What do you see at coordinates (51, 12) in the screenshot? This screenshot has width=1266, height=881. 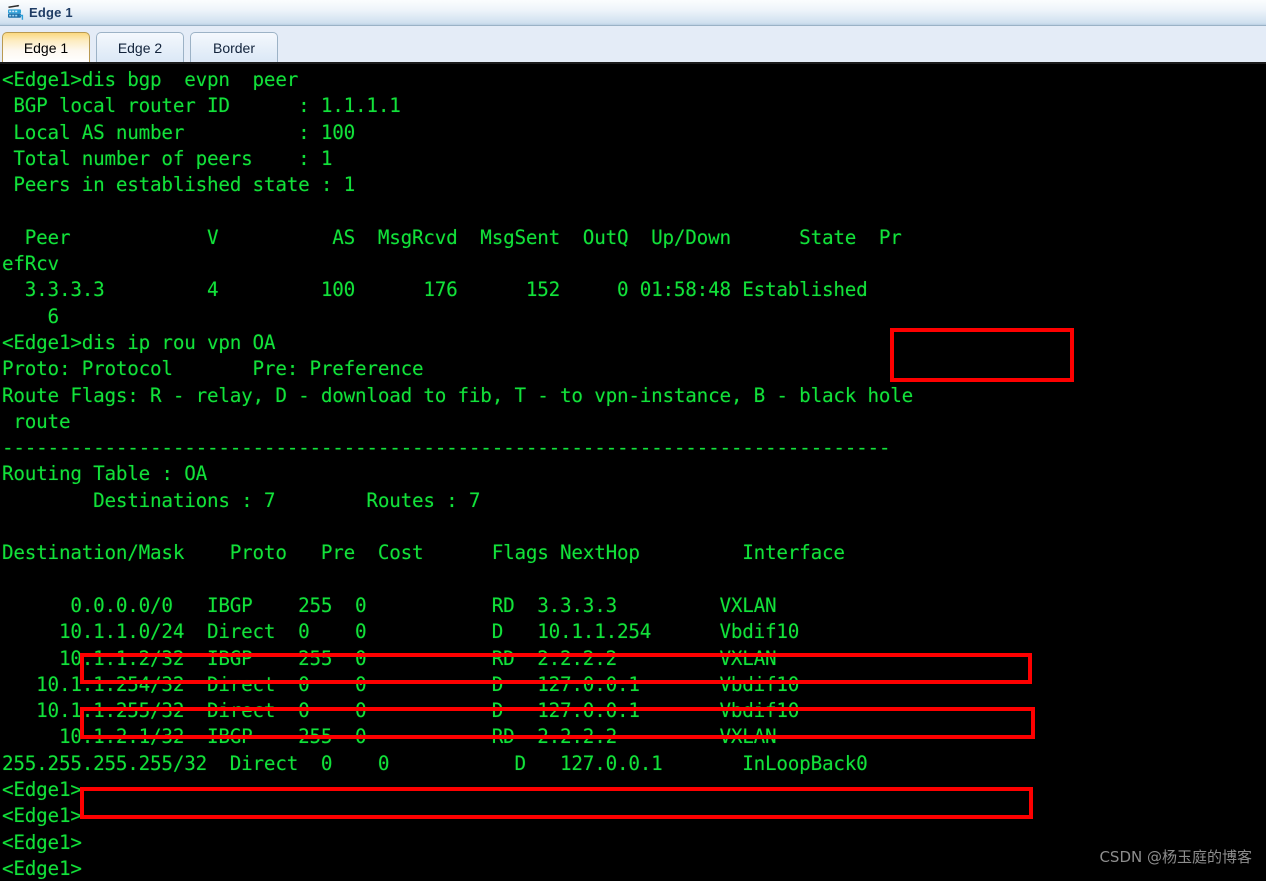 I see `window-title: Edge 1` at bounding box center [51, 12].